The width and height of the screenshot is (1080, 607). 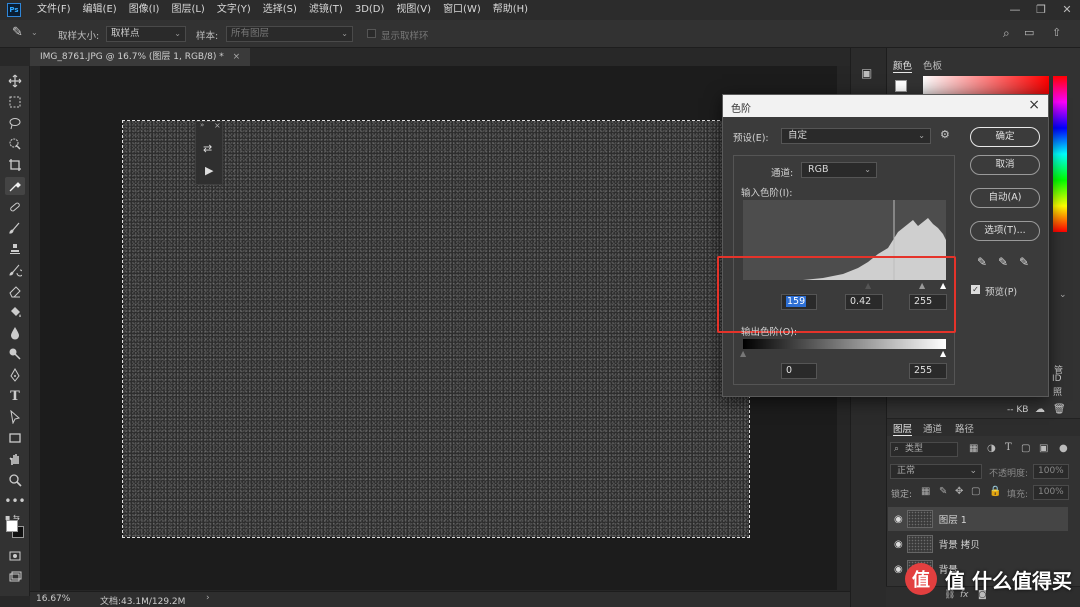 I want to click on quick-mask-icon, so click(x=15, y=556).